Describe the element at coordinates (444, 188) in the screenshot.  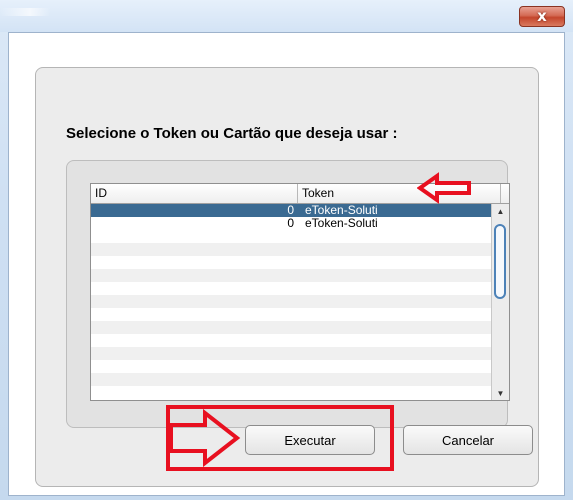
I see `annotation-arrow-left-icon` at that location.